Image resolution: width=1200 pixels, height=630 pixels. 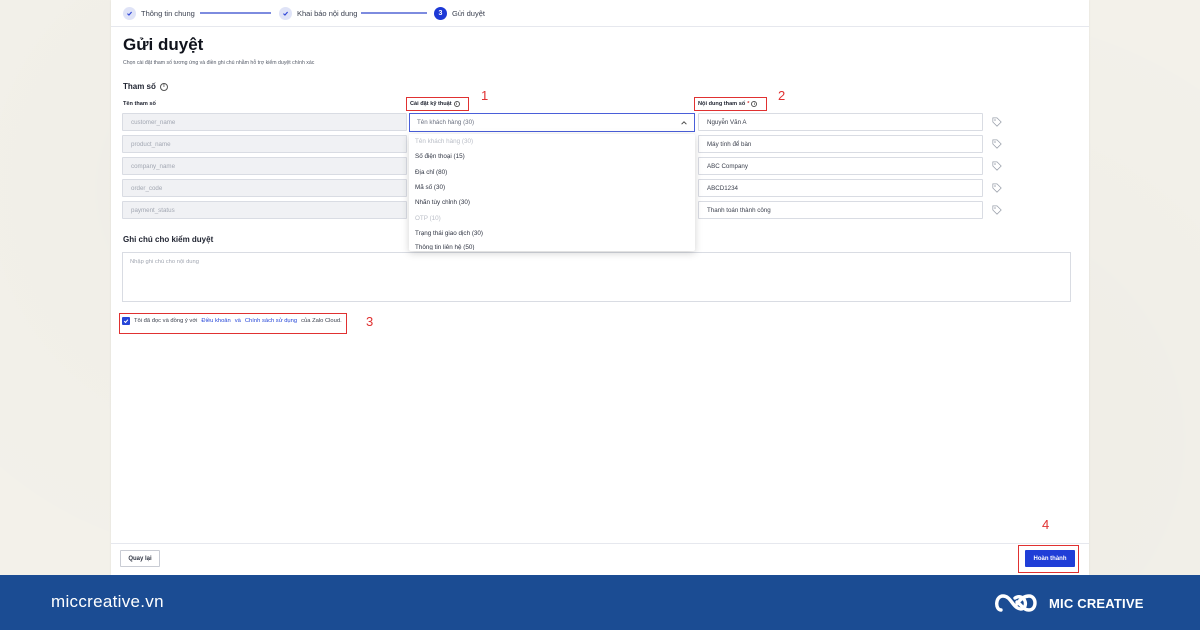 I want to click on dropdown-option: Số điện thoại (15), so click(x=552, y=156).